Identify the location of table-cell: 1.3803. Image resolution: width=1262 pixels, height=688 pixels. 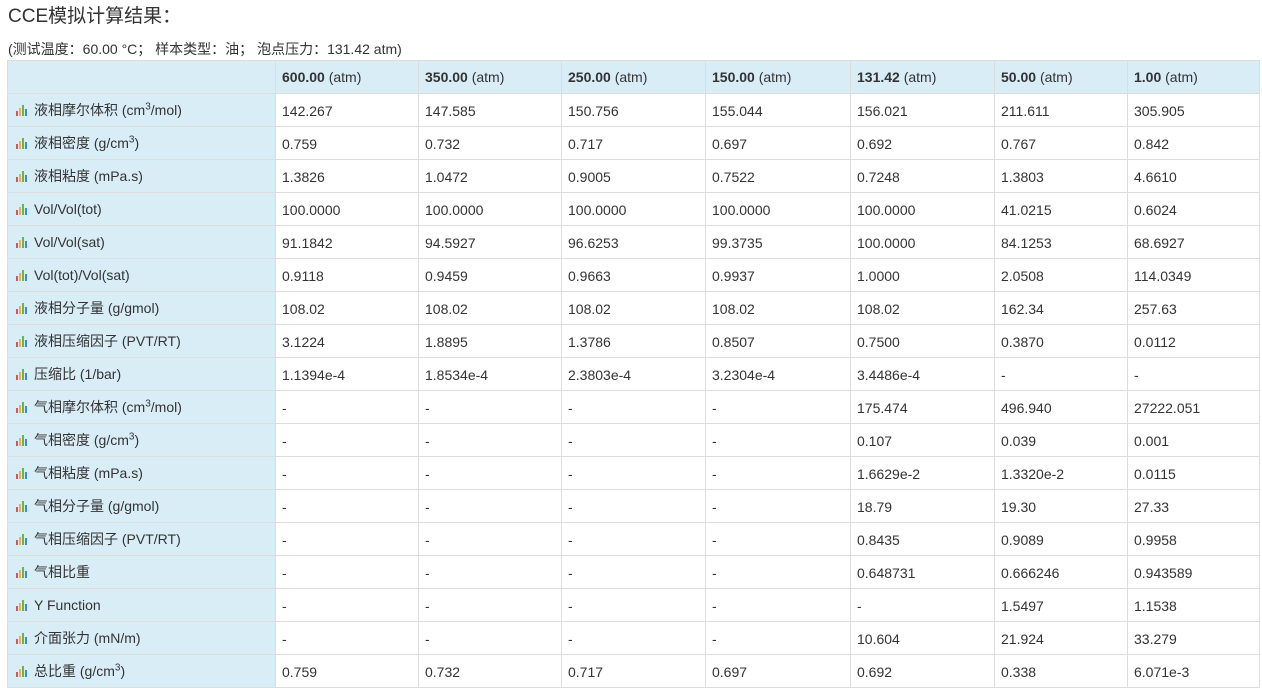
(1061, 176).